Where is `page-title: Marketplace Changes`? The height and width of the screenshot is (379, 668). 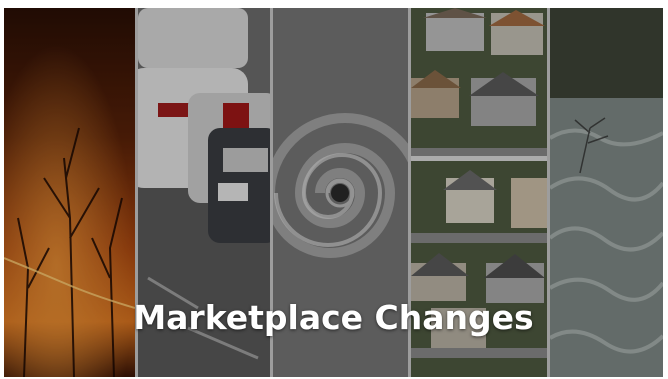
page-title: Marketplace Changes is located at coordinates (333, 317).